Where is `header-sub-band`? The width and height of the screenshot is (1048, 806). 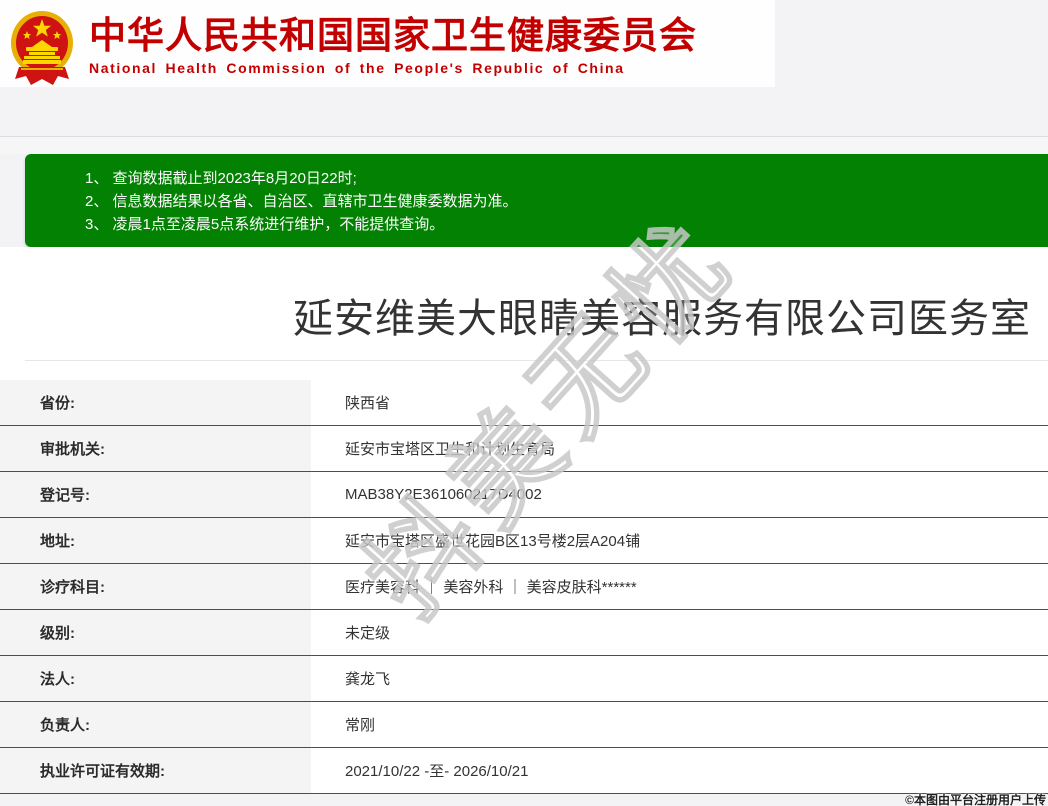
header-sub-band is located at coordinates (524, 112).